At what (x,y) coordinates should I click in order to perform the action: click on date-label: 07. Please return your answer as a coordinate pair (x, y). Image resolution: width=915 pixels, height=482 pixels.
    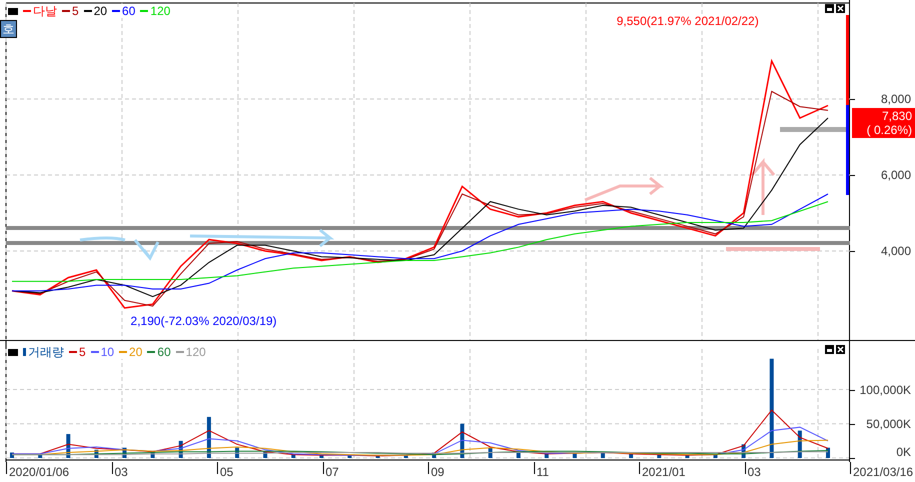
    Looking at the image, I should click on (331, 471).